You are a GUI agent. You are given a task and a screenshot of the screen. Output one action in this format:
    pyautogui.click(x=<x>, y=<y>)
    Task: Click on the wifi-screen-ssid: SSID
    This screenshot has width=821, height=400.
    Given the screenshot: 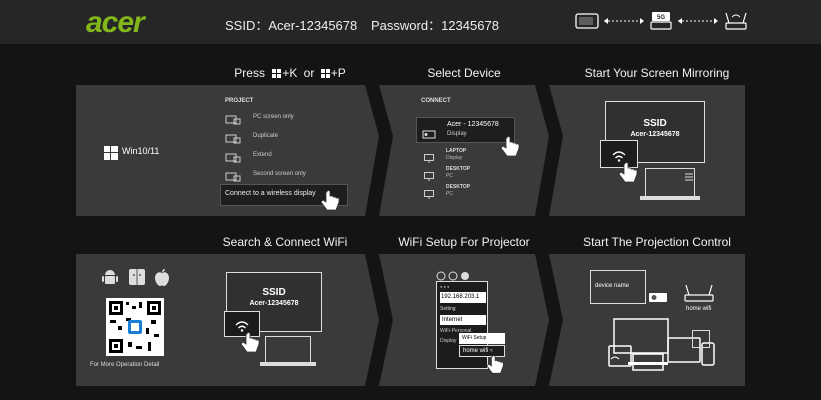 What is the action you would take?
    pyautogui.click(x=274, y=292)
    